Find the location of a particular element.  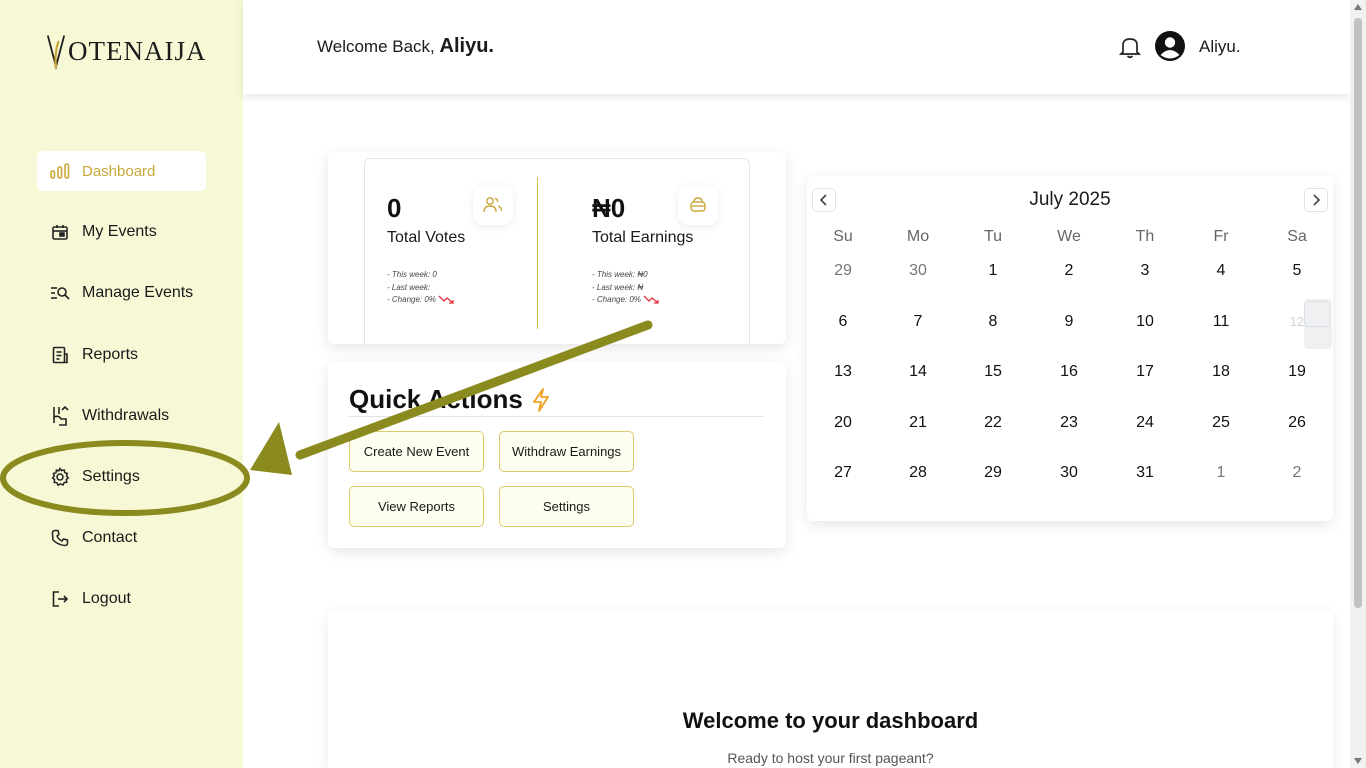

calendar-day: 18 is located at coordinates (1221, 388).